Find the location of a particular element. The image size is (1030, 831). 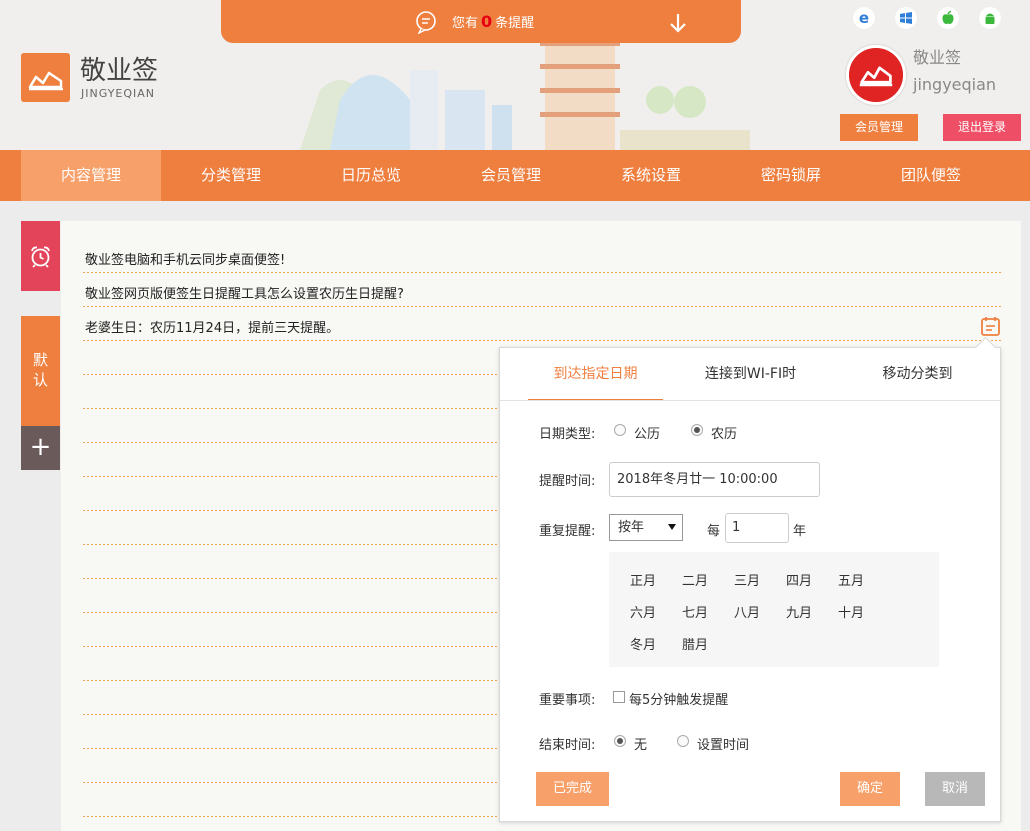

nav-content-management: 内容管理 is located at coordinates (91, 175).